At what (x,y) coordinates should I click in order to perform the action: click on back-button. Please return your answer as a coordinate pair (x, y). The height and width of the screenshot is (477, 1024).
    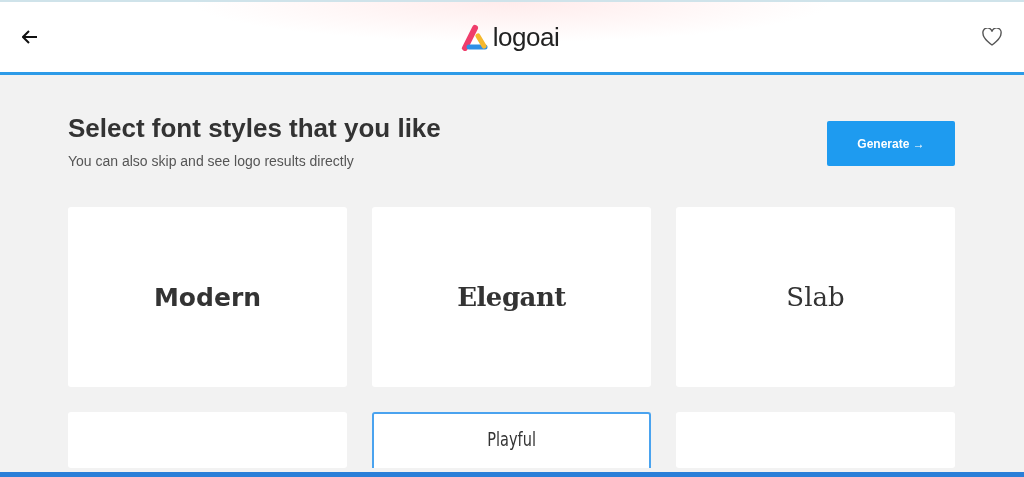
    Looking at the image, I should click on (30, 37).